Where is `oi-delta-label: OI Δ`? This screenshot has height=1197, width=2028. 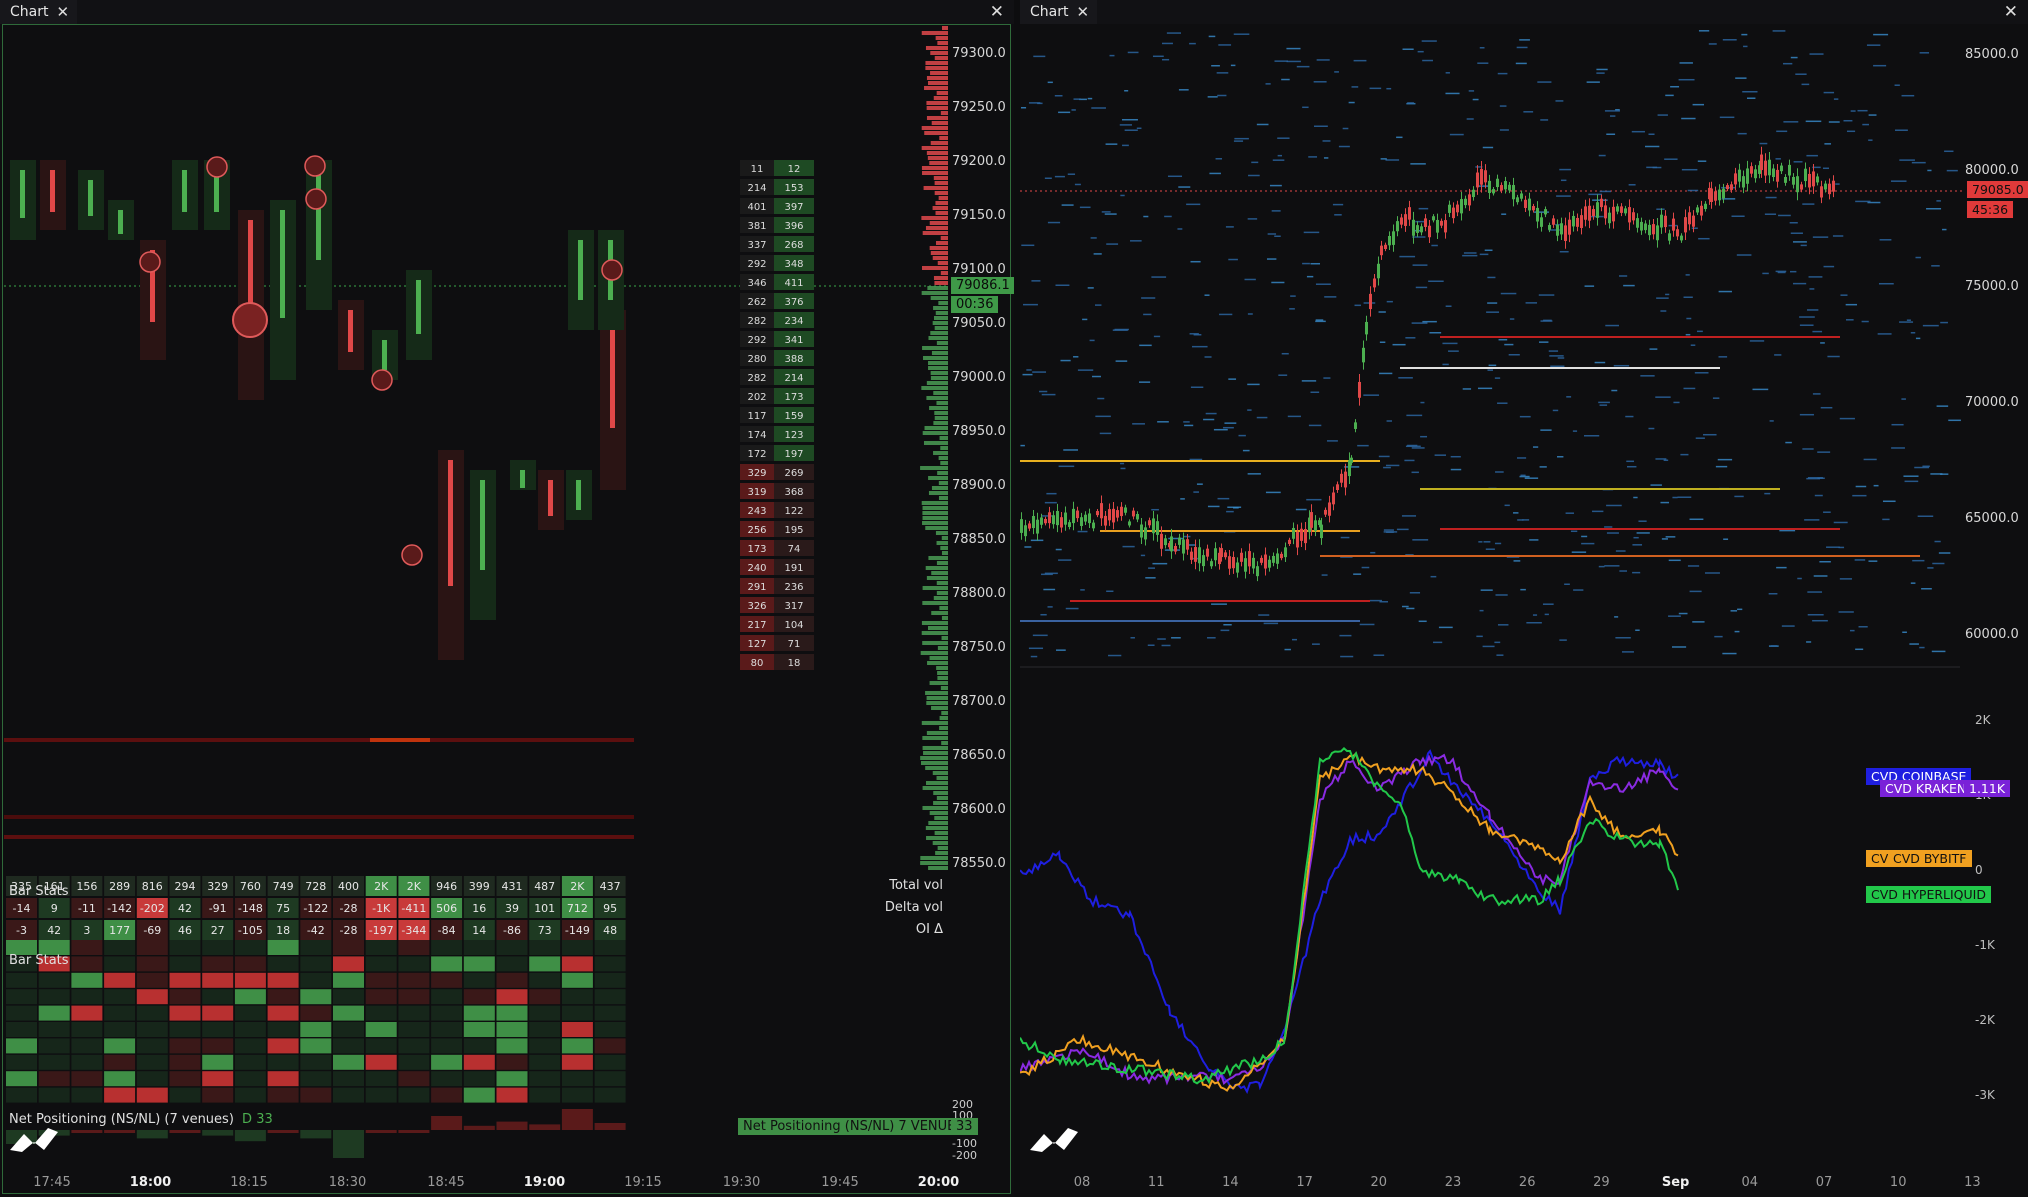 oi-delta-label: OI Δ is located at coordinates (929, 929).